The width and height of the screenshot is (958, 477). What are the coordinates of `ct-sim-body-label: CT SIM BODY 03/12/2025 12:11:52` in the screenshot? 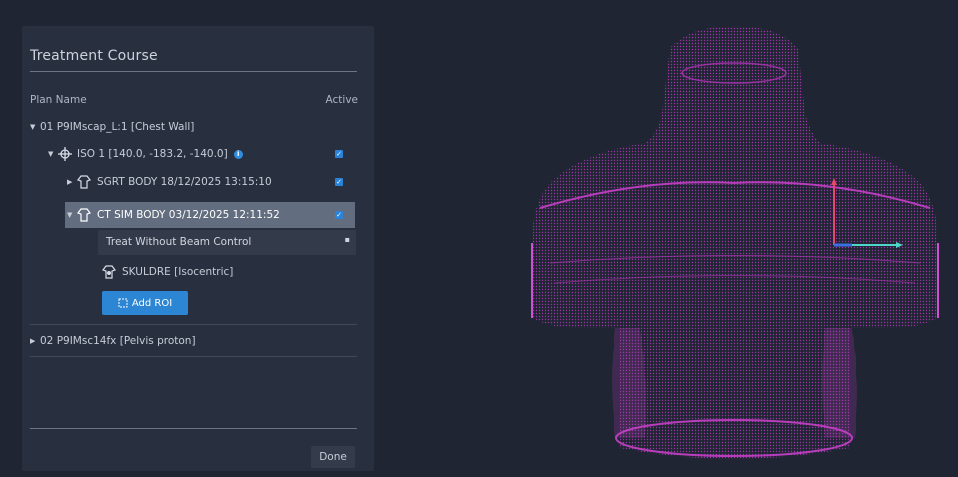 It's located at (188, 215).